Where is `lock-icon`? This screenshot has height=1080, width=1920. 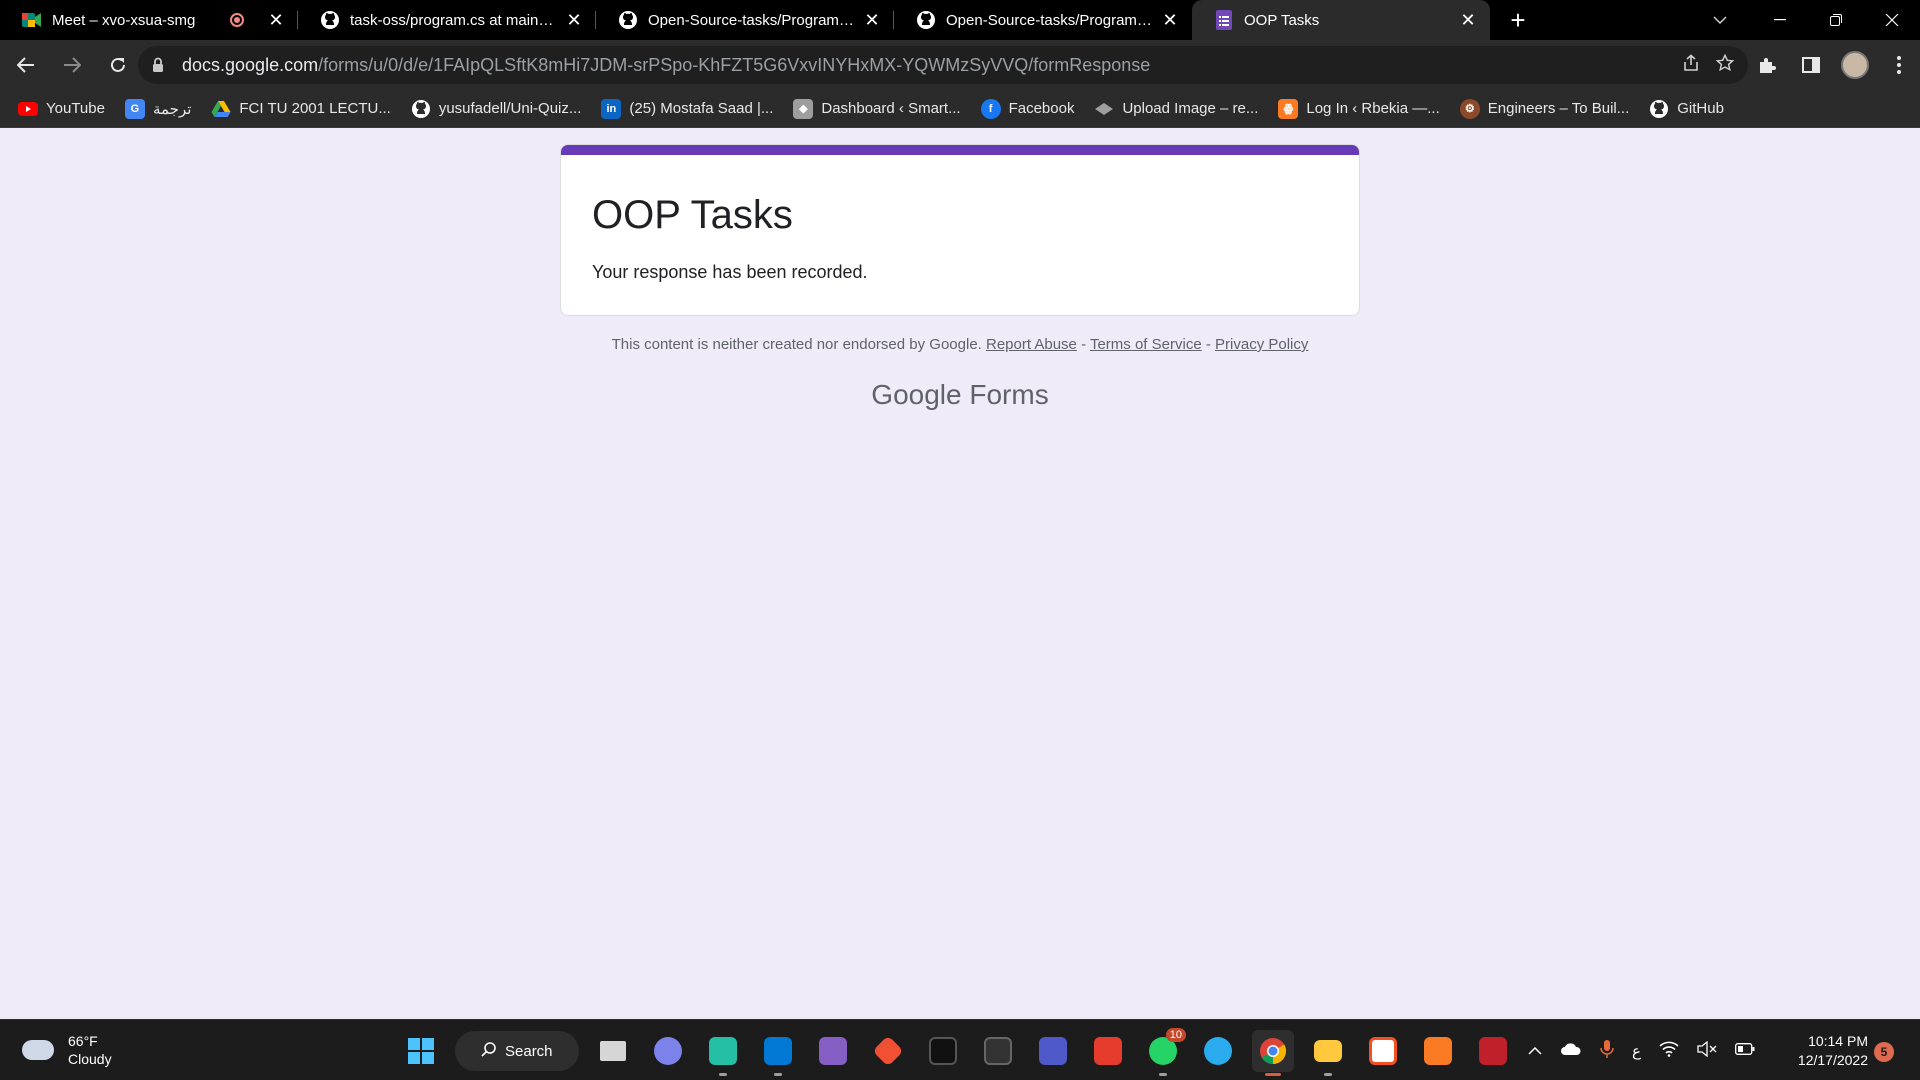 lock-icon is located at coordinates (159, 65).